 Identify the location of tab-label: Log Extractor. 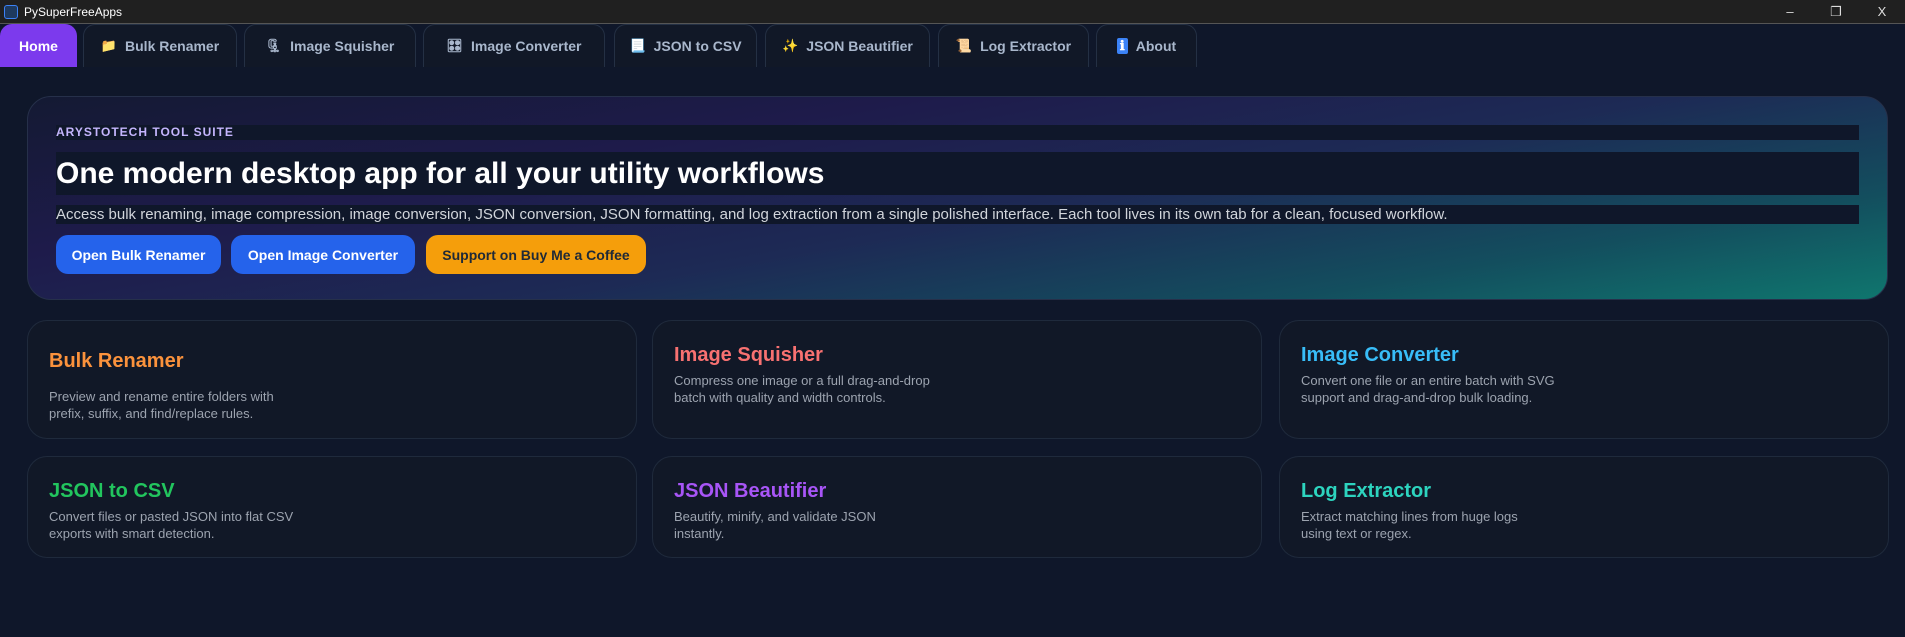
(1026, 46).